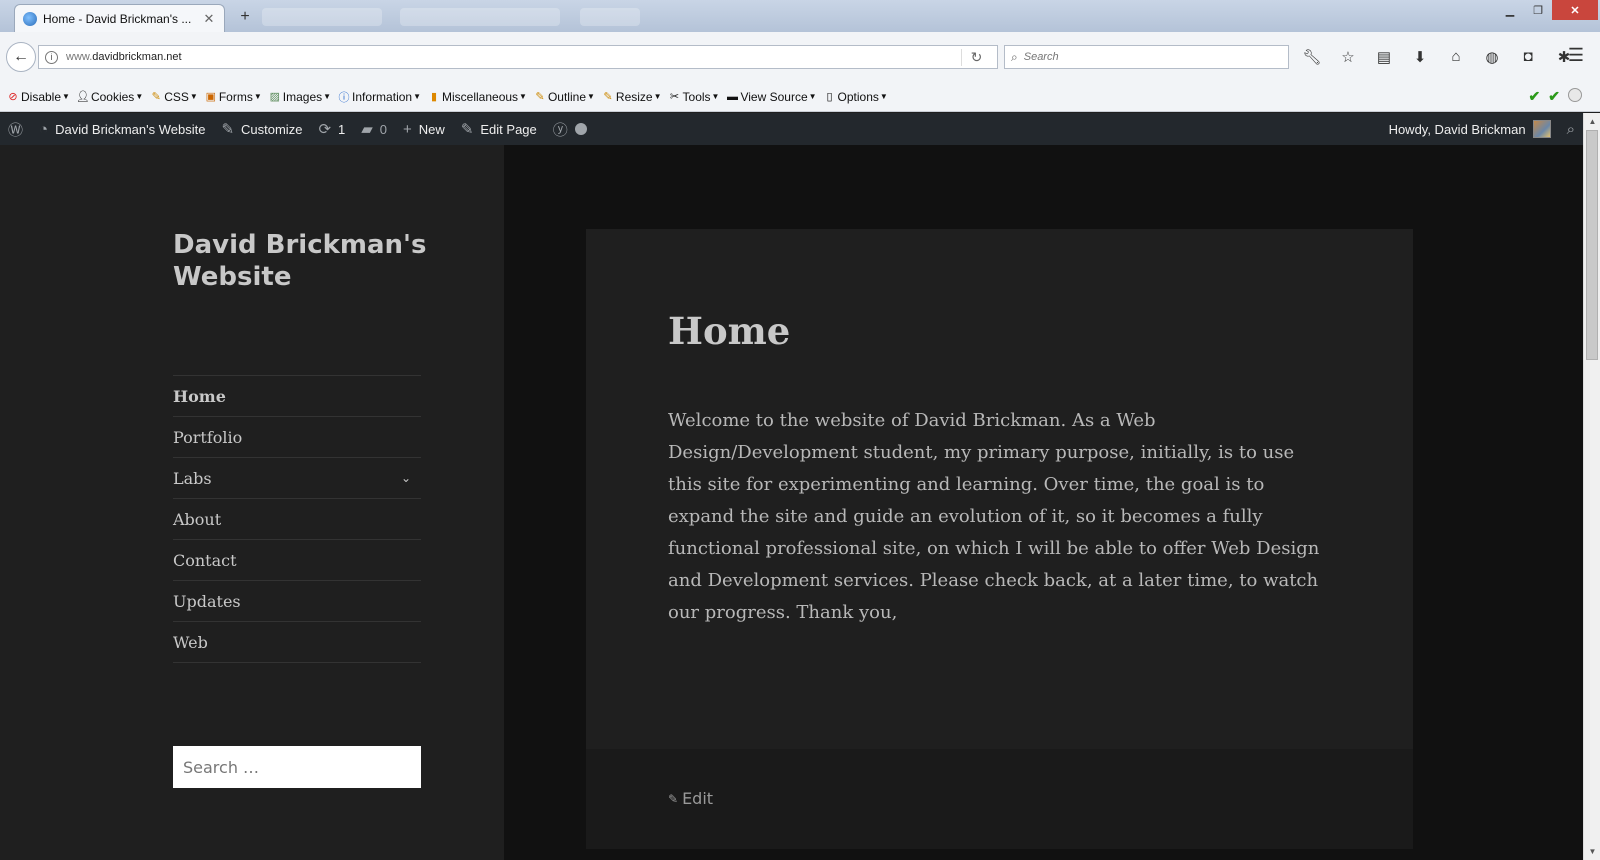 Image resolution: width=1600 pixels, height=860 pixels. What do you see at coordinates (976, 57) in the screenshot?
I see `reload-icon: ↻` at bounding box center [976, 57].